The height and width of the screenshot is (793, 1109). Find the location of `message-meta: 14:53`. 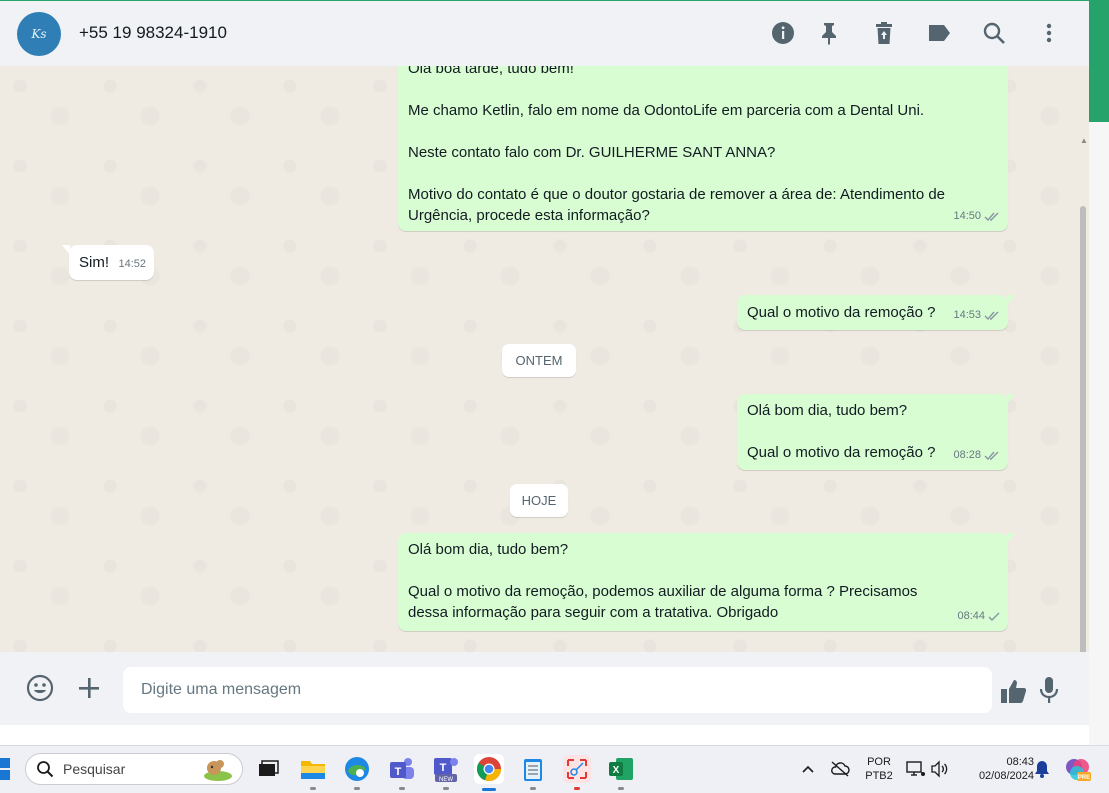

message-meta: 14:53 is located at coordinates (976, 315).